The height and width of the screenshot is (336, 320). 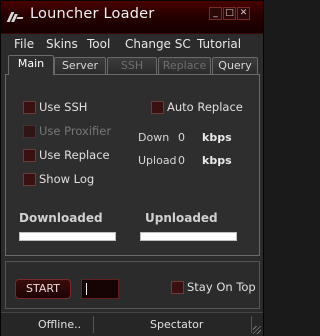 I want to click on upload-unit: kbps, so click(x=217, y=160).